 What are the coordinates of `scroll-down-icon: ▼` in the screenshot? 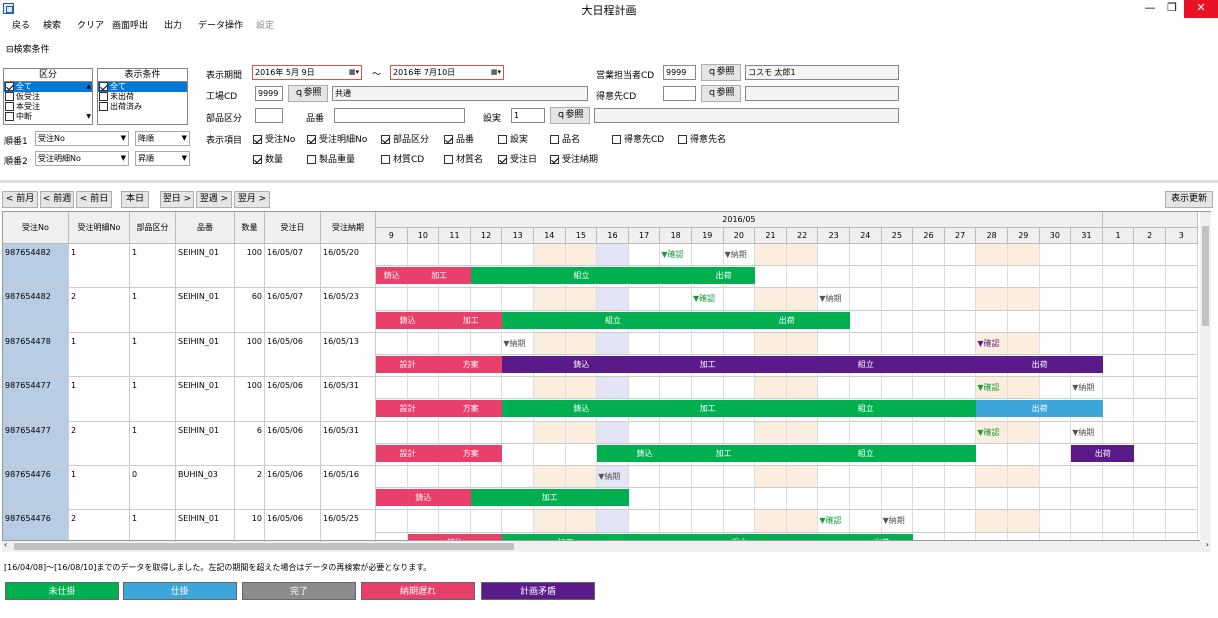 It's located at (88, 116).